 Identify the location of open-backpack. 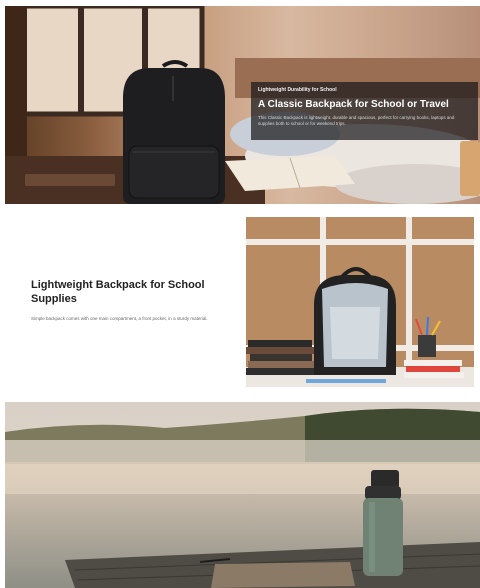
(355, 321).